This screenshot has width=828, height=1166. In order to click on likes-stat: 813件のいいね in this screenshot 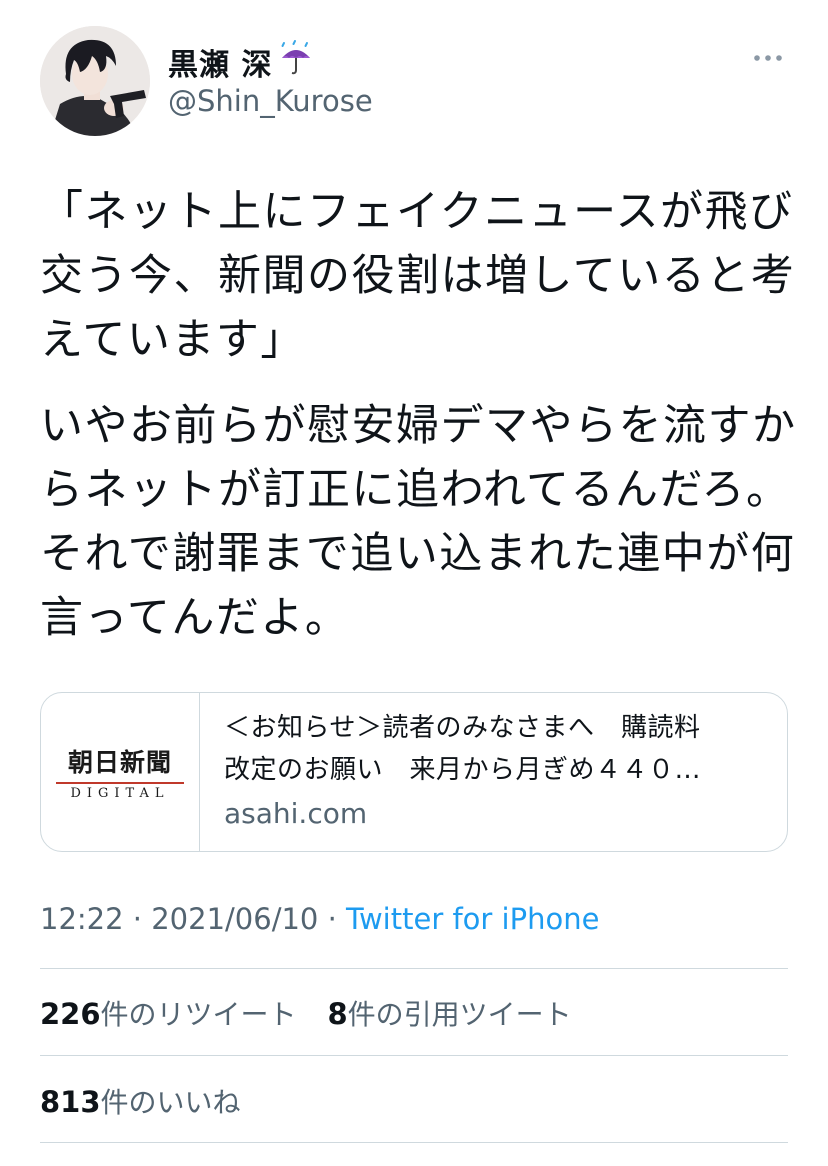, I will do `click(140, 1102)`.